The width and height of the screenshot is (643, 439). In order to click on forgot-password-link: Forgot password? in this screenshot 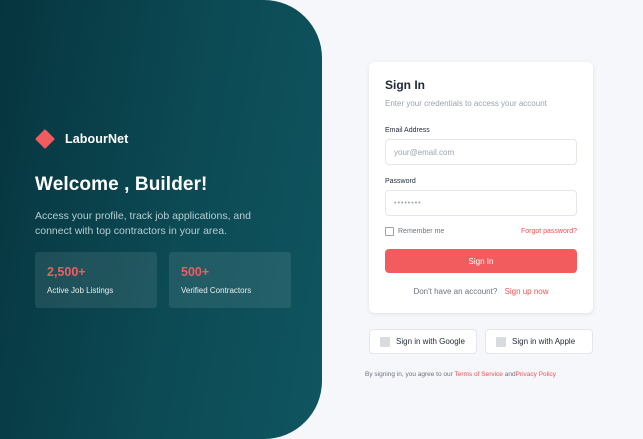, I will do `click(549, 231)`.